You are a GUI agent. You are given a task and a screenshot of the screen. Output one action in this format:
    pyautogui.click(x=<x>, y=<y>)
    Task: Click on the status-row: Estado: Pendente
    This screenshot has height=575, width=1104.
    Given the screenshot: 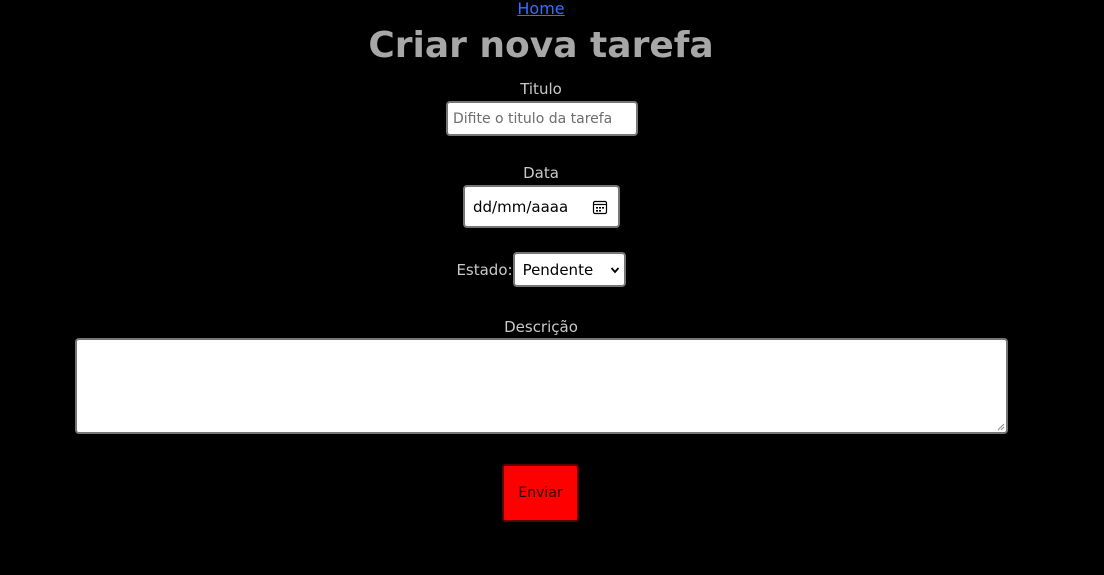 What is the action you would take?
    pyautogui.click(x=541, y=269)
    